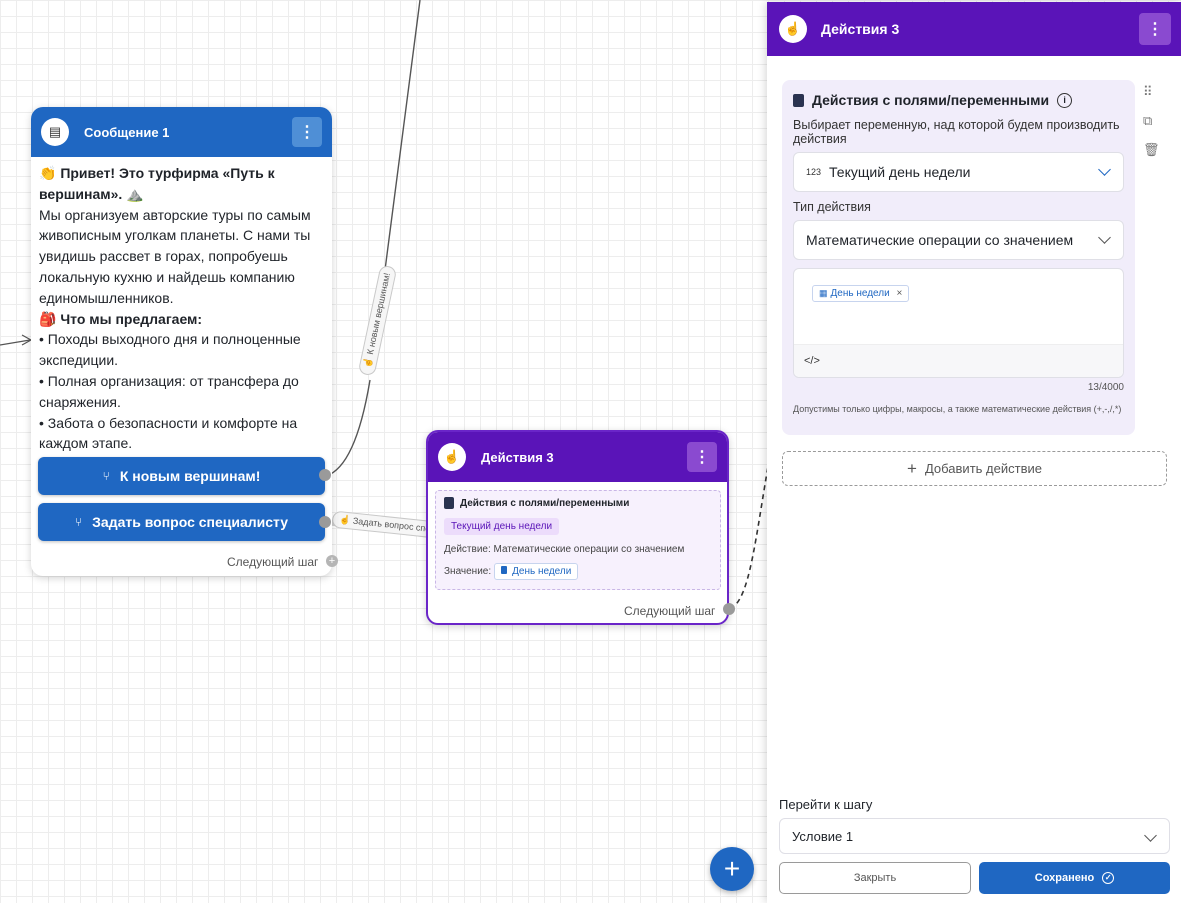  Describe the element at coordinates (974, 29) in the screenshot. I see `panel-header: ☝ Действия 3 ⋮` at that location.